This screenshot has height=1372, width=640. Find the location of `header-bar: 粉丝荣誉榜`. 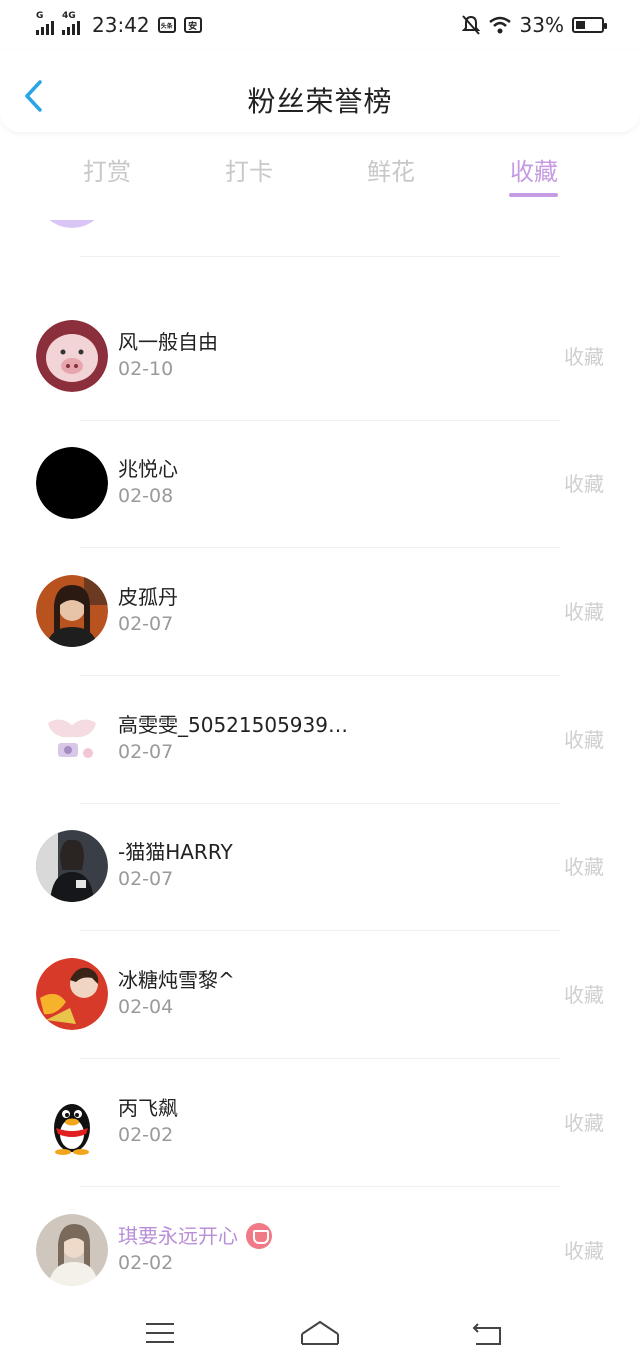

header-bar: 粉丝荣誉榜 is located at coordinates (320, 91).